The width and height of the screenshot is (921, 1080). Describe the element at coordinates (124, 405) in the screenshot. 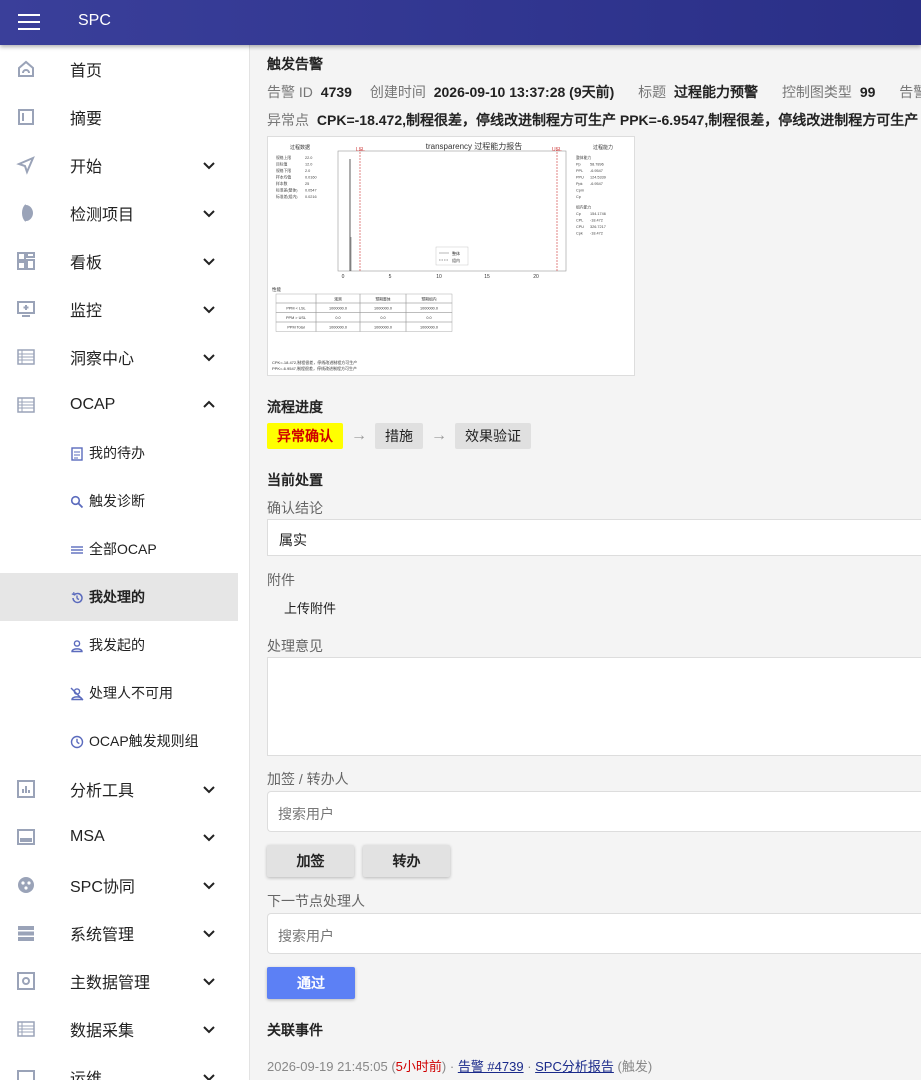

I see `sidebar-item-ocap: OCAP` at that location.